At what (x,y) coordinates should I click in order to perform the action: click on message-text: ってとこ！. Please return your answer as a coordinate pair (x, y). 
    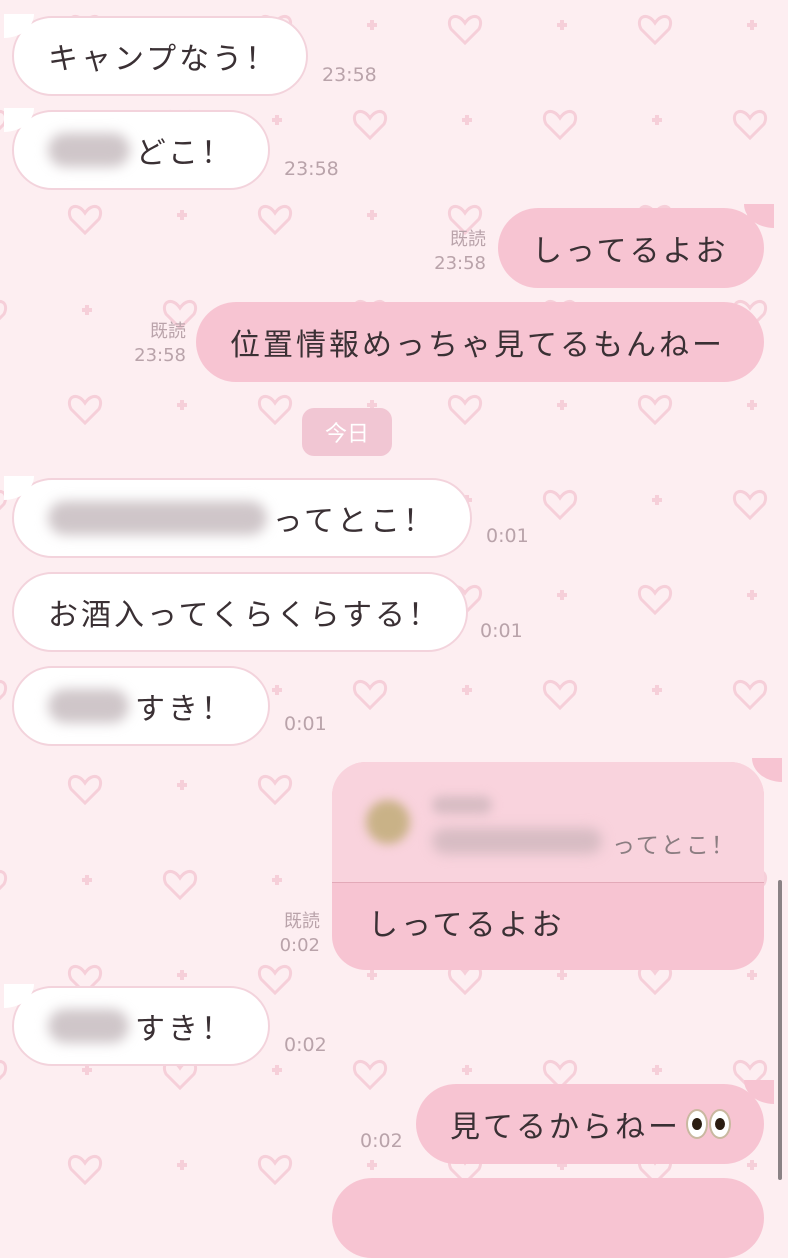
    Looking at the image, I should click on (354, 521).